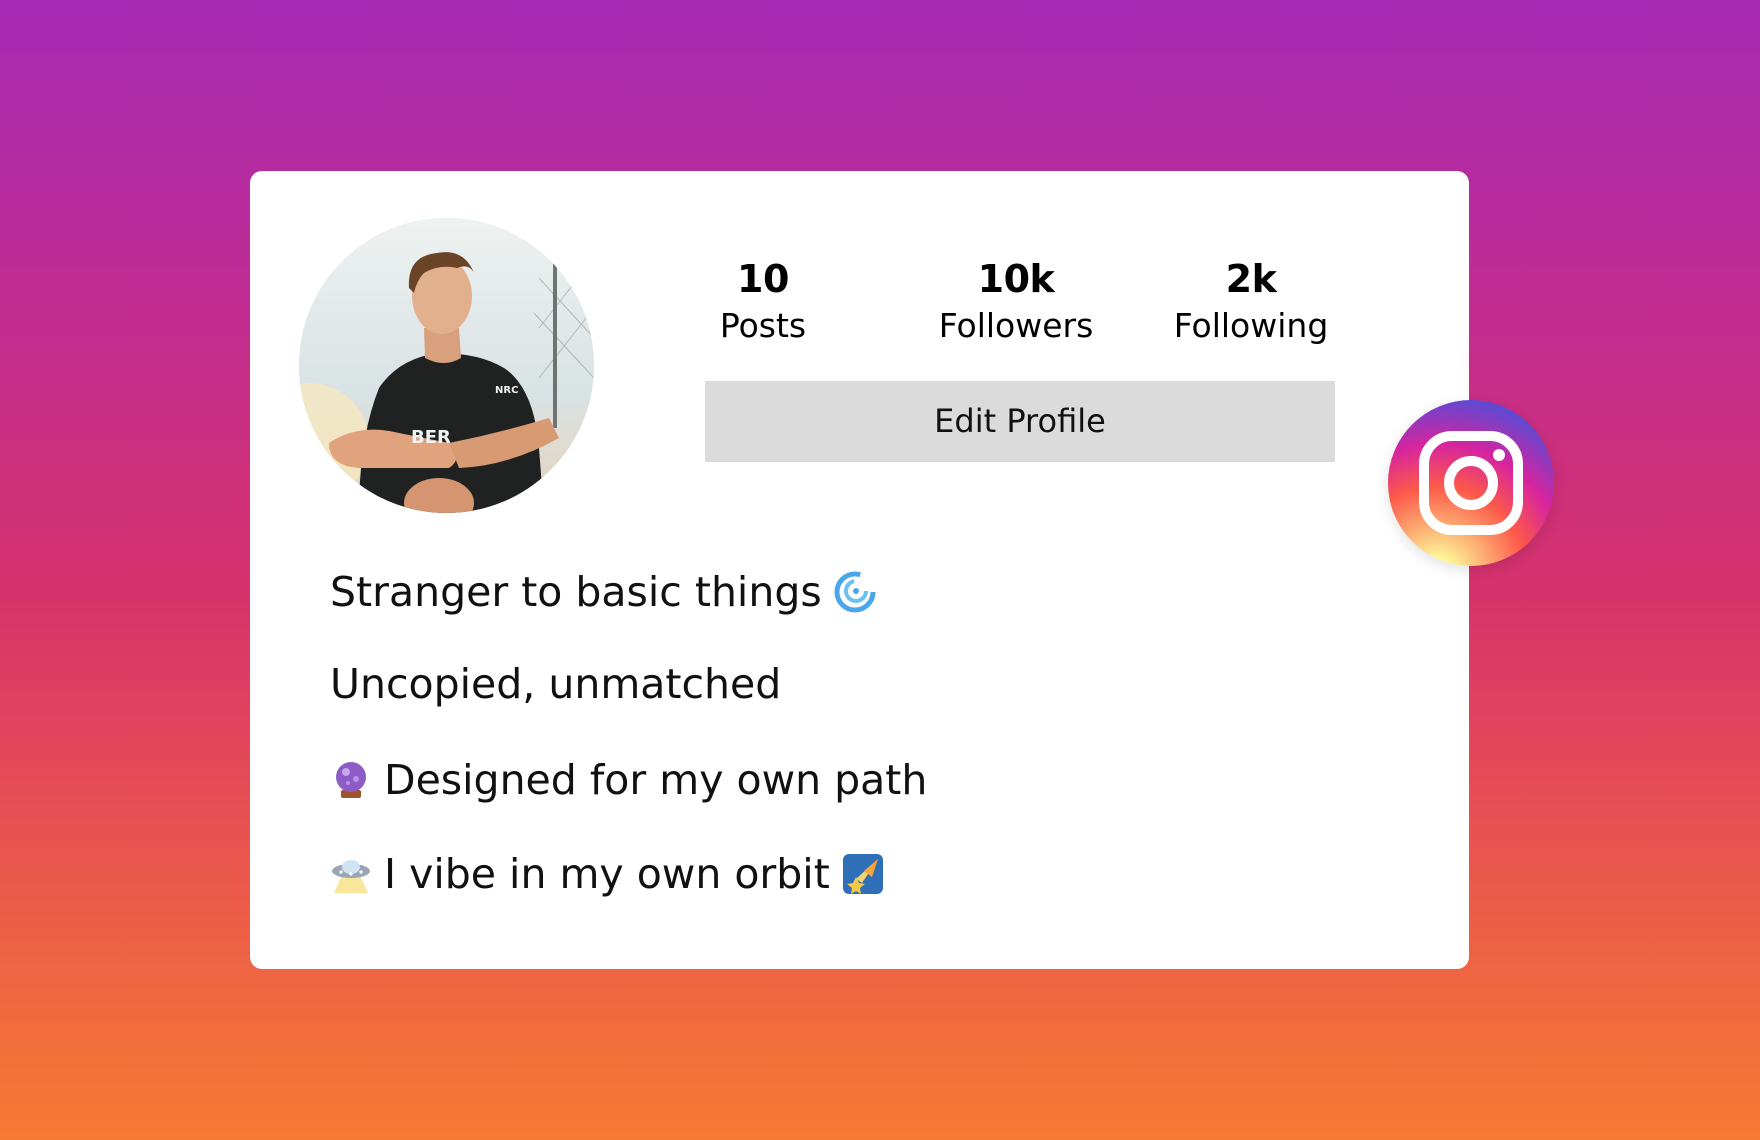 The image size is (1760, 1140). What do you see at coordinates (656, 780) in the screenshot?
I see `bio-text: Designed for my own path` at bounding box center [656, 780].